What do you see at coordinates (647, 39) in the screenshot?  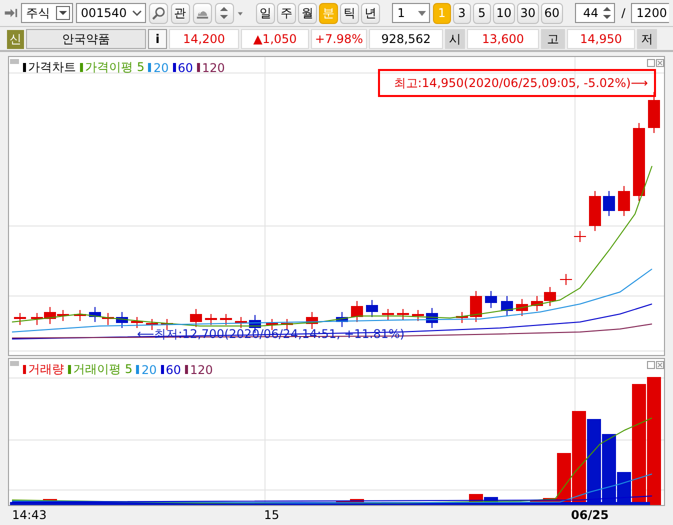 I see `low-label: 저` at bounding box center [647, 39].